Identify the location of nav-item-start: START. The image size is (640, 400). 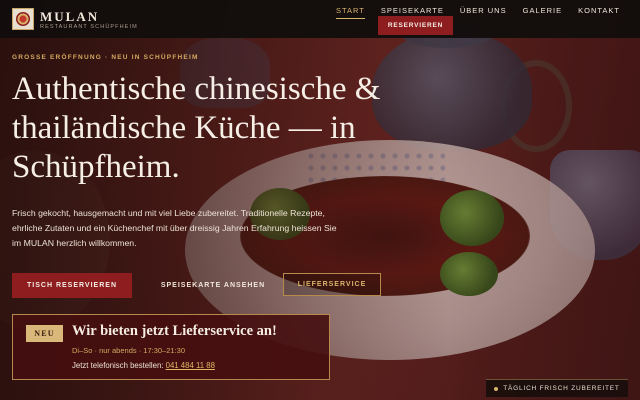
(350, 11).